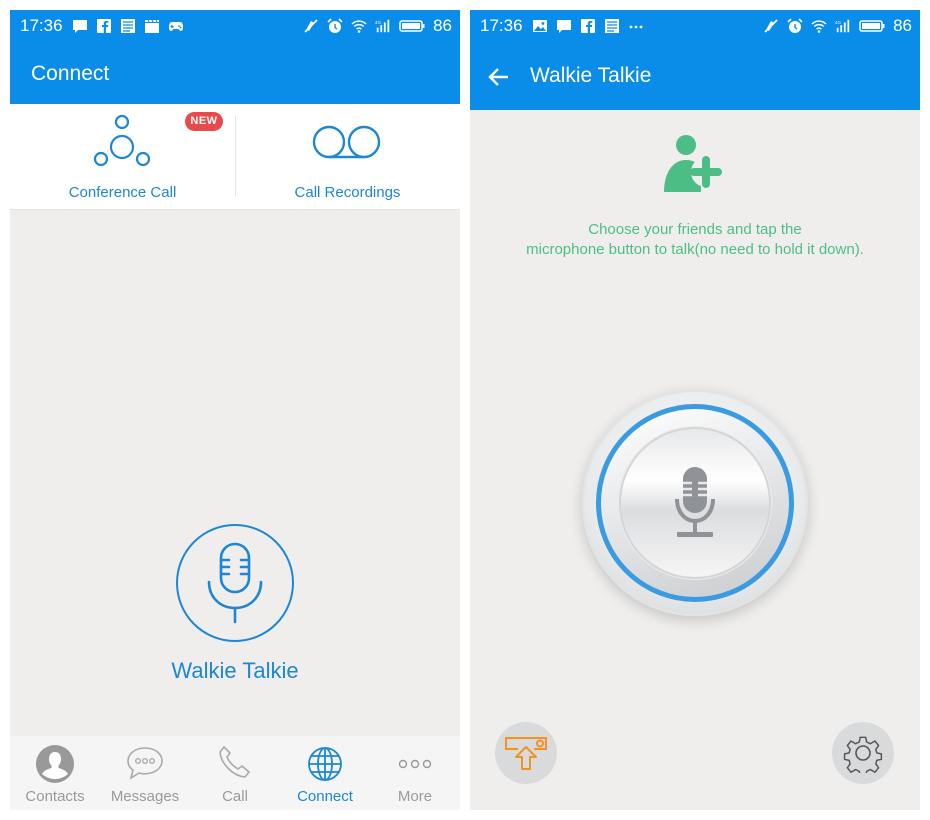 The height and width of the screenshot is (820, 930). I want to click on app-bar: Walkie Talkie, so click(695, 76).